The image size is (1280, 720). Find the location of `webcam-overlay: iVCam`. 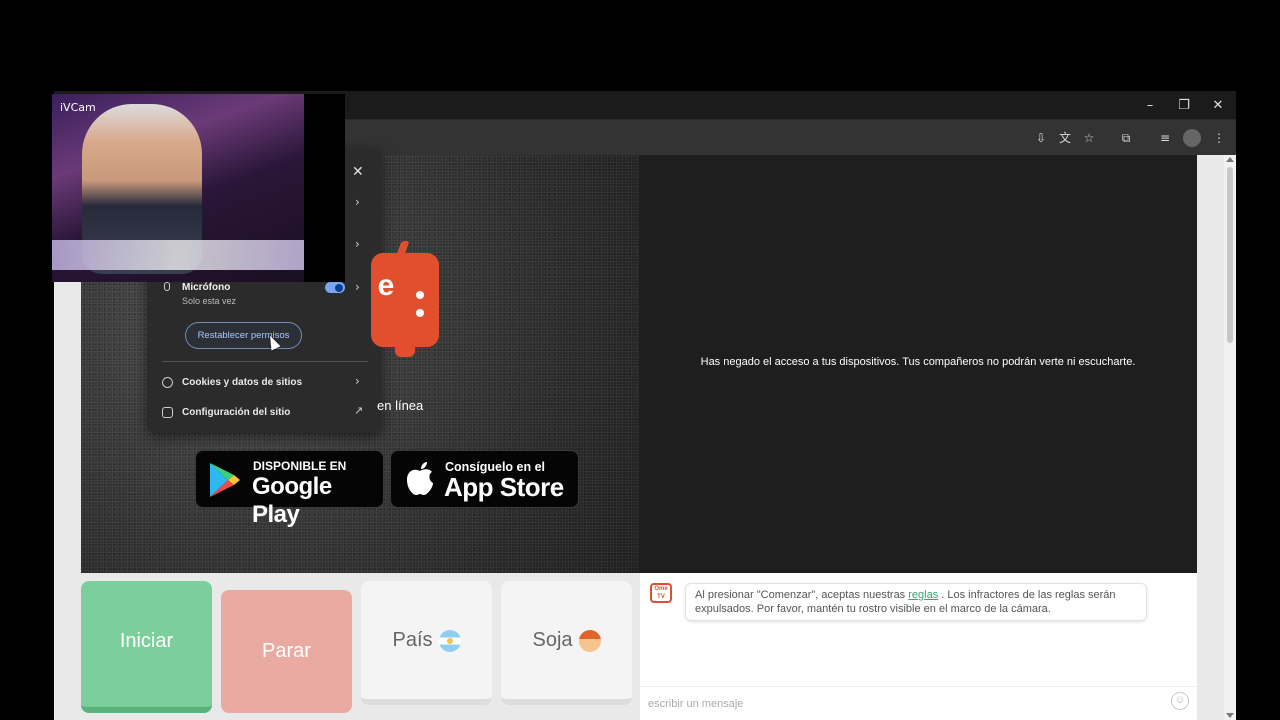

webcam-overlay: iVCam is located at coordinates (198, 188).